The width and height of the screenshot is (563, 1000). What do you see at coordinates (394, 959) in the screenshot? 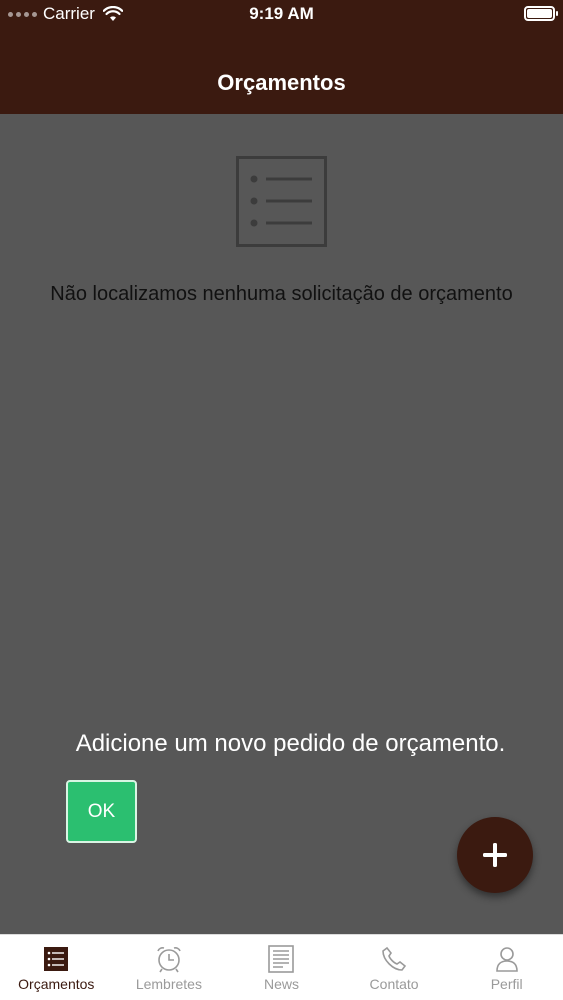
I see `phone-icon` at bounding box center [394, 959].